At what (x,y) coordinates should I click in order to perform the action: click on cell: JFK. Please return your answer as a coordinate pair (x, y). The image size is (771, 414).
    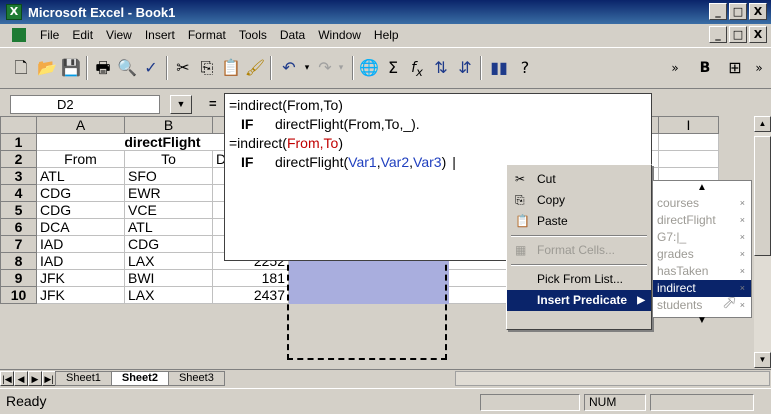
    Looking at the image, I should click on (80, 278).